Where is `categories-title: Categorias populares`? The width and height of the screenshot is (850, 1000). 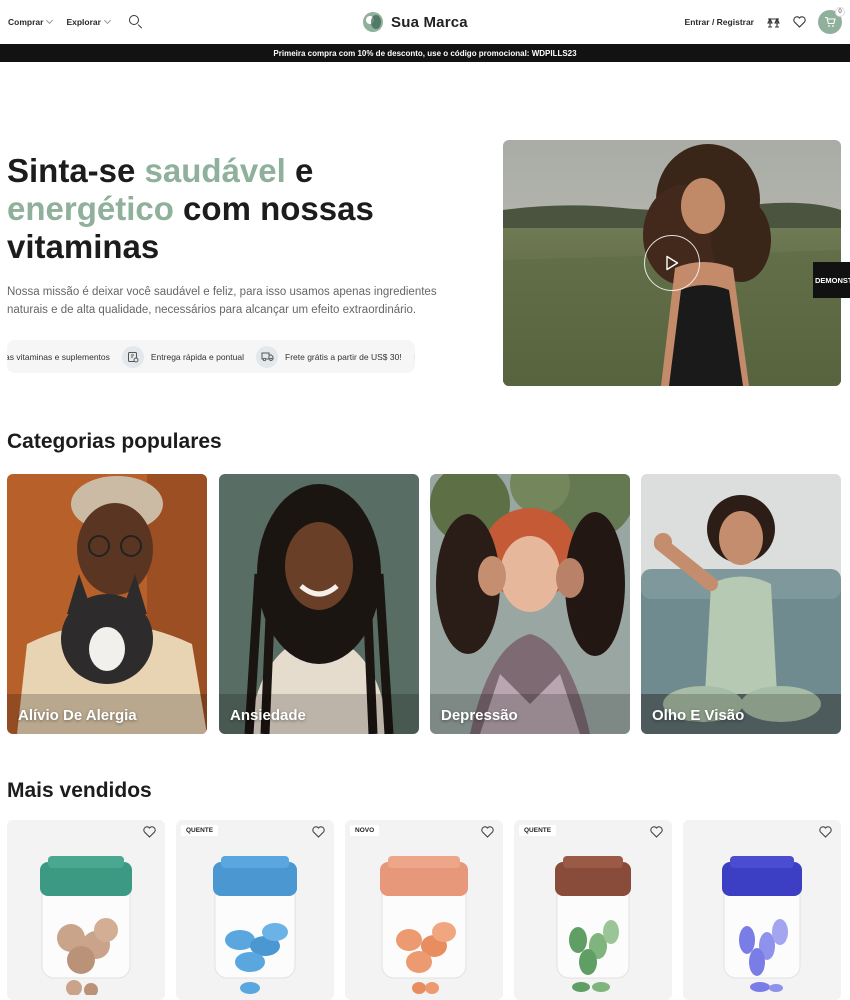 categories-title: Categorias populares is located at coordinates (114, 441).